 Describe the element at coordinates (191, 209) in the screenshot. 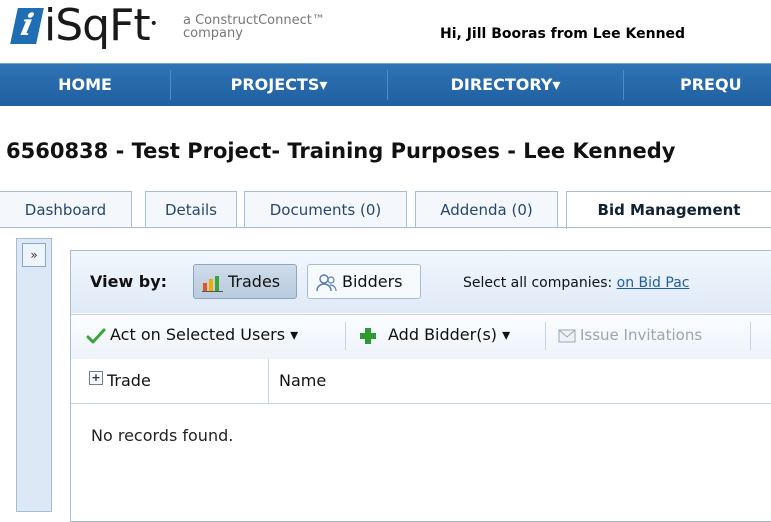

I see `tab-details: Details` at that location.